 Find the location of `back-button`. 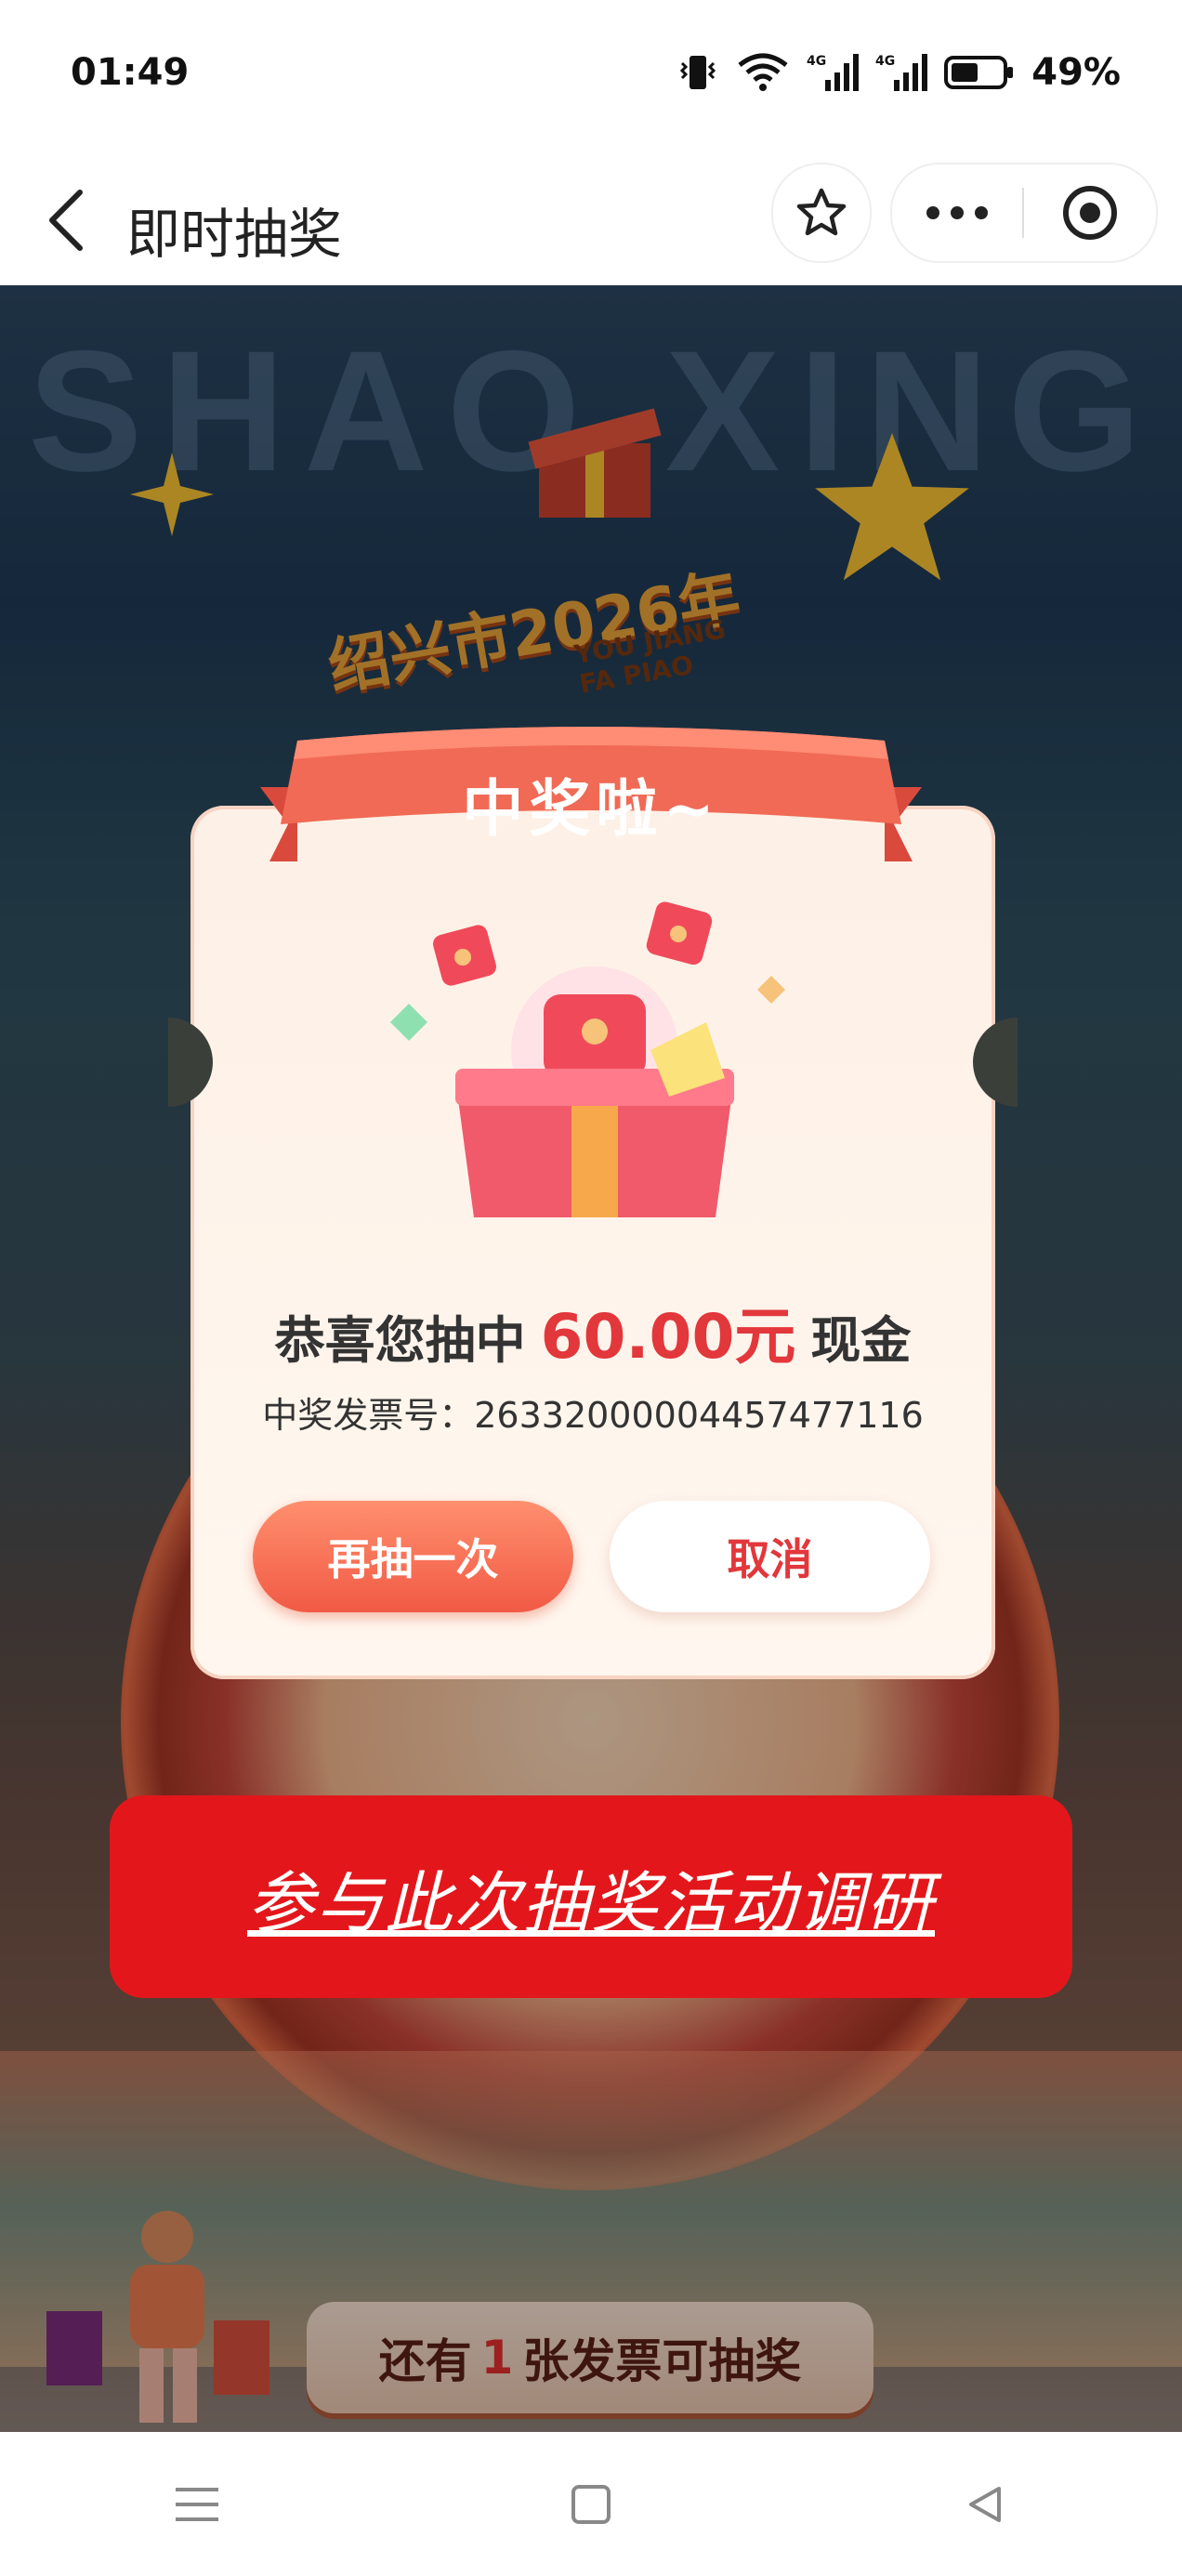

back-button is located at coordinates (69, 220).